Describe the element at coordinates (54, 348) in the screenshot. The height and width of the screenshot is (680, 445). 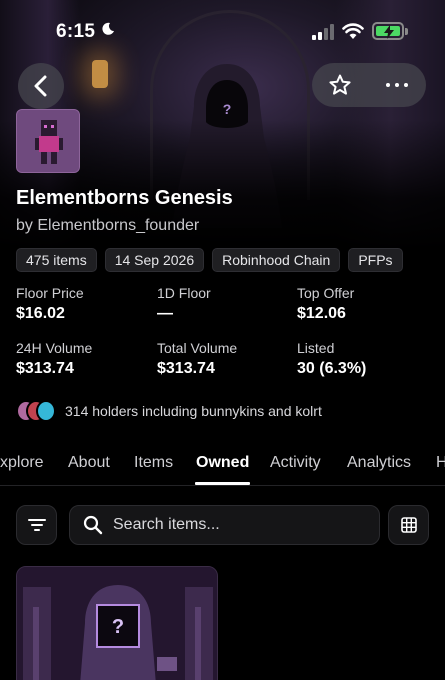
I see `stat-label: 24H Volume` at that location.